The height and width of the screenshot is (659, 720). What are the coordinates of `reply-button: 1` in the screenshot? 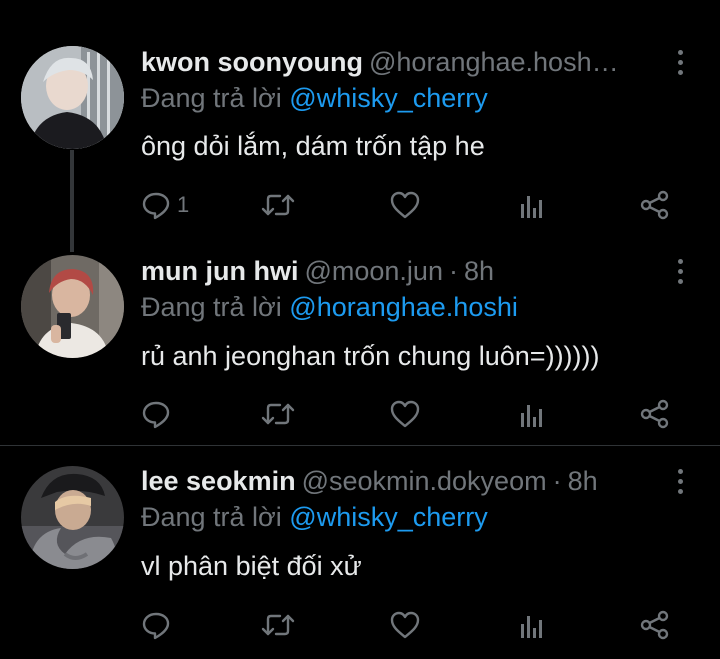 It's located at (165, 205).